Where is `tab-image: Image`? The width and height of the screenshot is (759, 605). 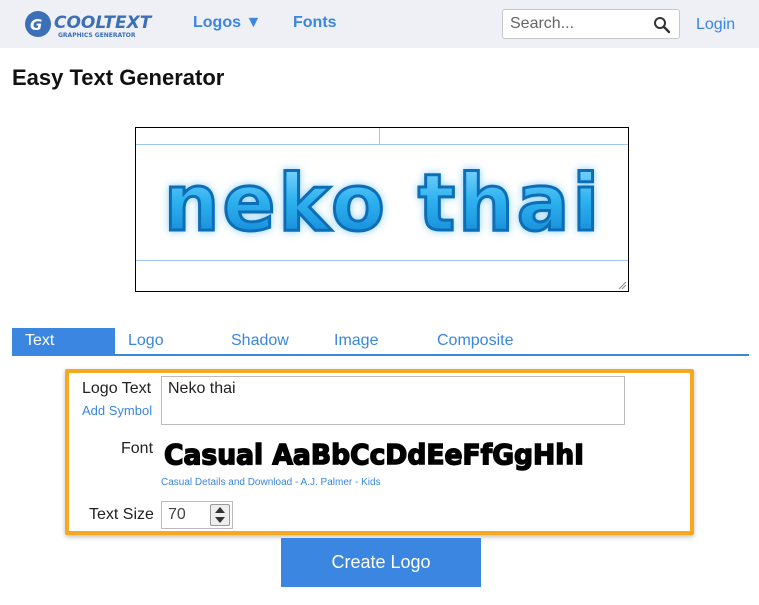 tab-image: Image is located at coordinates (356, 341).